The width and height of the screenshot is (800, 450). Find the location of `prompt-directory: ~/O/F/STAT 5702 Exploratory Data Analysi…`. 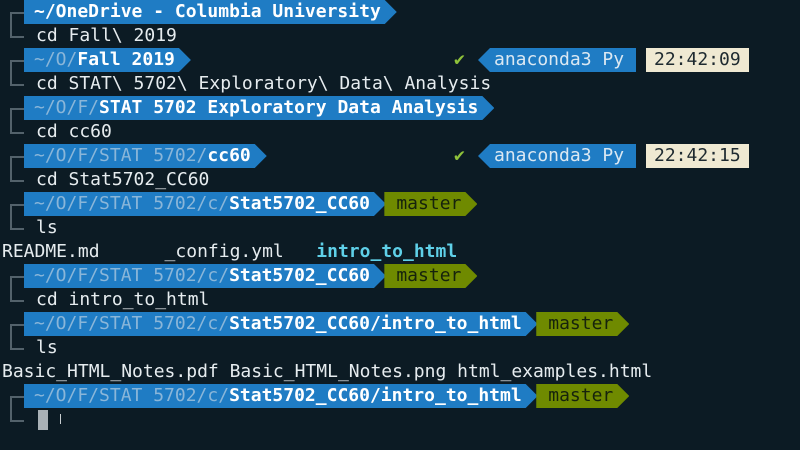

prompt-directory: ~/O/F/STAT 5702 Exploratory Data Analysi… is located at coordinates (259, 108).